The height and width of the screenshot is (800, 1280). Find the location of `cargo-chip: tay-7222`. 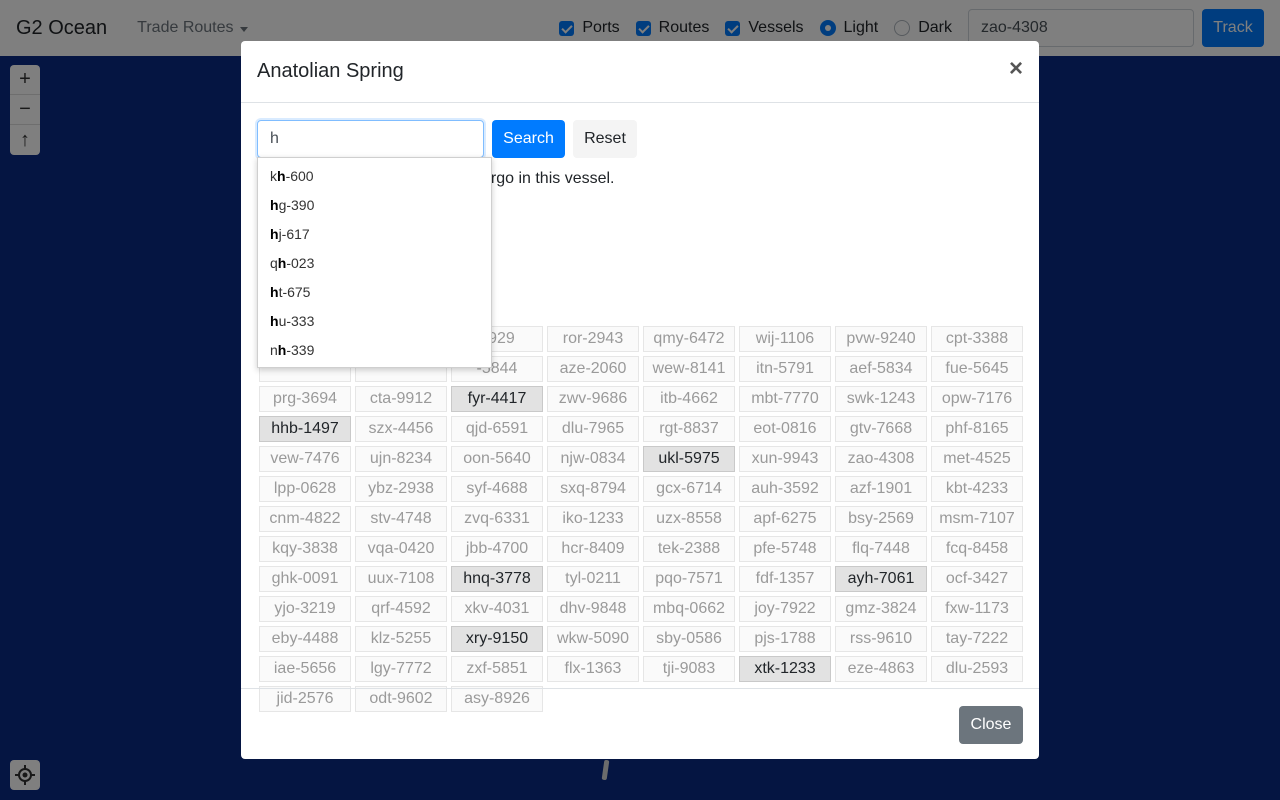

cargo-chip: tay-7222 is located at coordinates (977, 639).